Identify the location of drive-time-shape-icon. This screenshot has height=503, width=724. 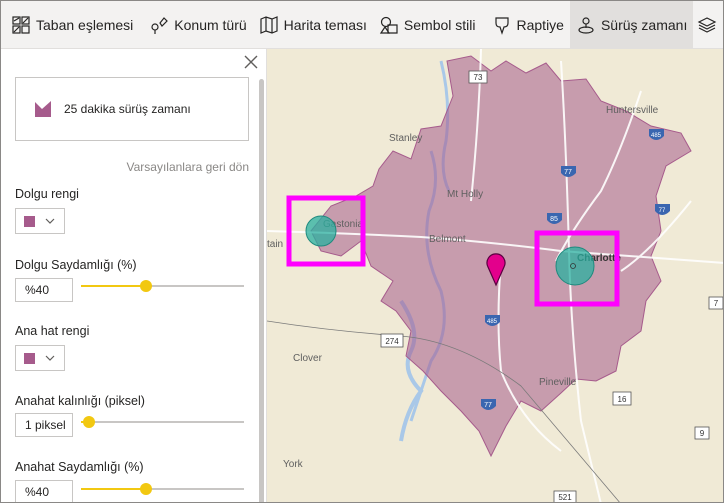
(43, 109).